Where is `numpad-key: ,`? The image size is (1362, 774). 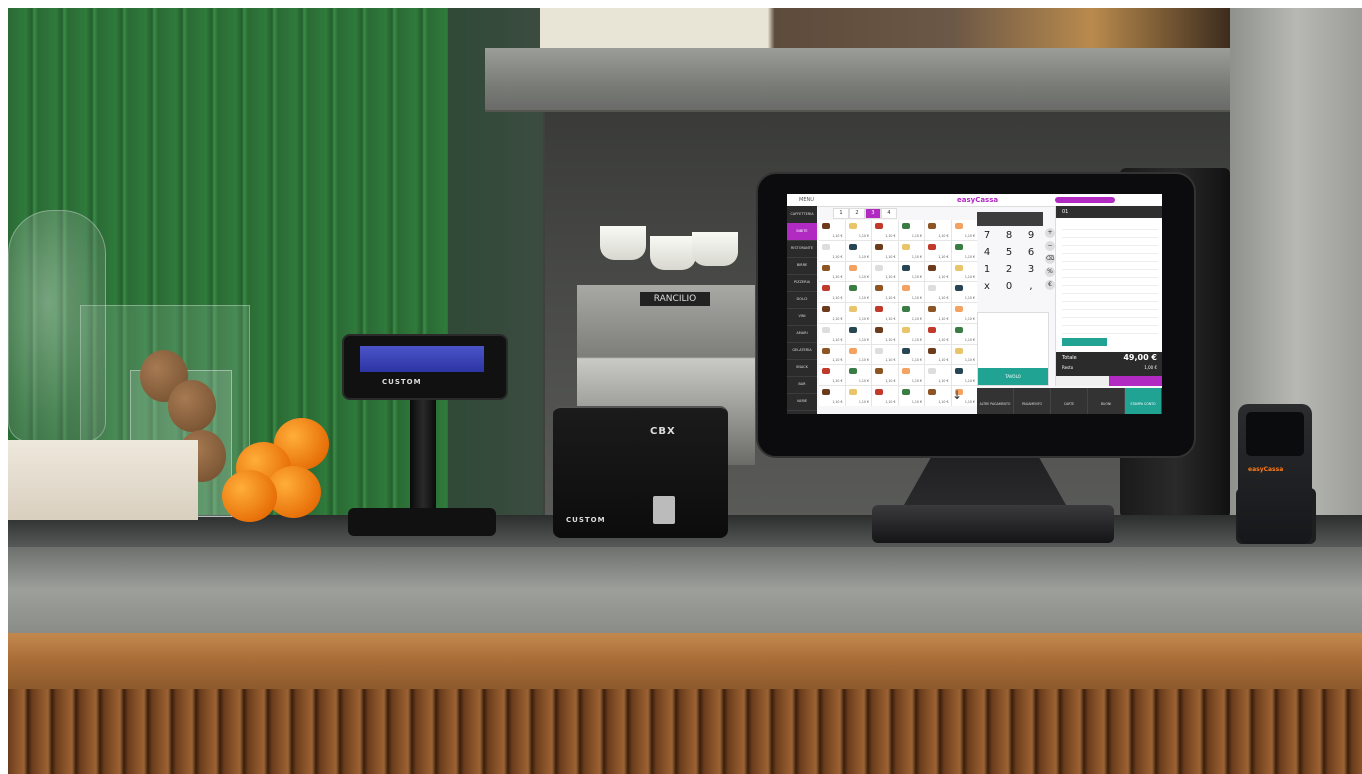
numpad-key: , is located at coordinates (1031, 287).